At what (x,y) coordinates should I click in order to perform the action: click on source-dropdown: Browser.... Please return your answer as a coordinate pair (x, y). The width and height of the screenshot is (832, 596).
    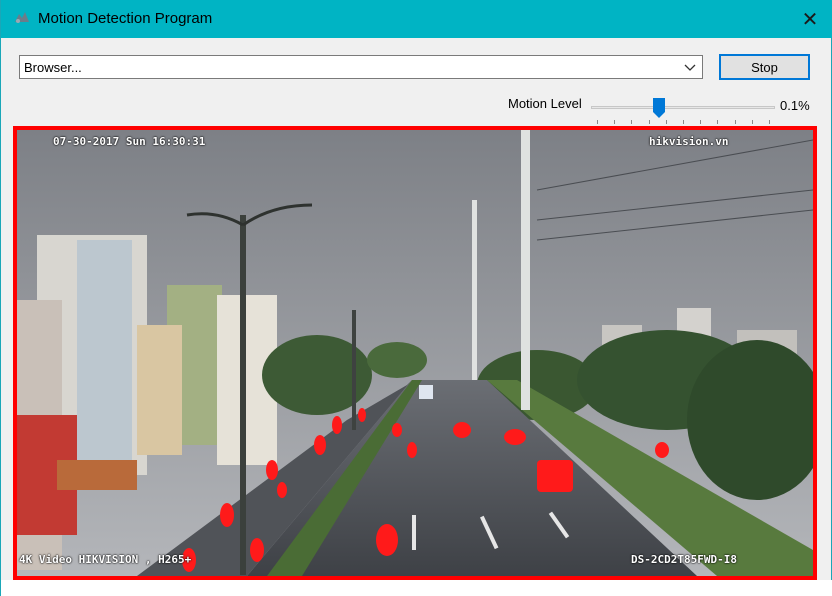
    Looking at the image, I should click on (361, 67).